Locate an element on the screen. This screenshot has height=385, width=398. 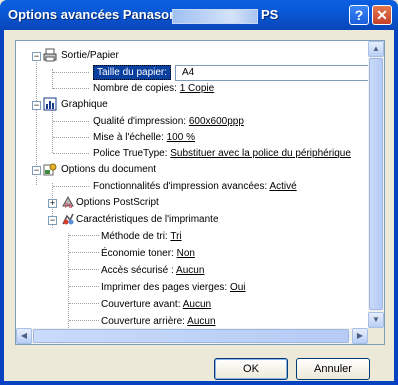
tri-value: Tri is located at coordinates (175, 236).